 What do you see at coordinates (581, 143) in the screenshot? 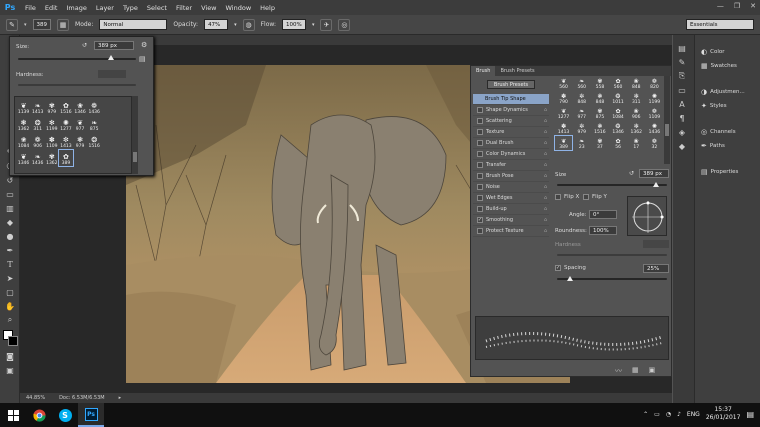
I see `brush-tip-item: ❧ 23` at bounding box center [581, 143].